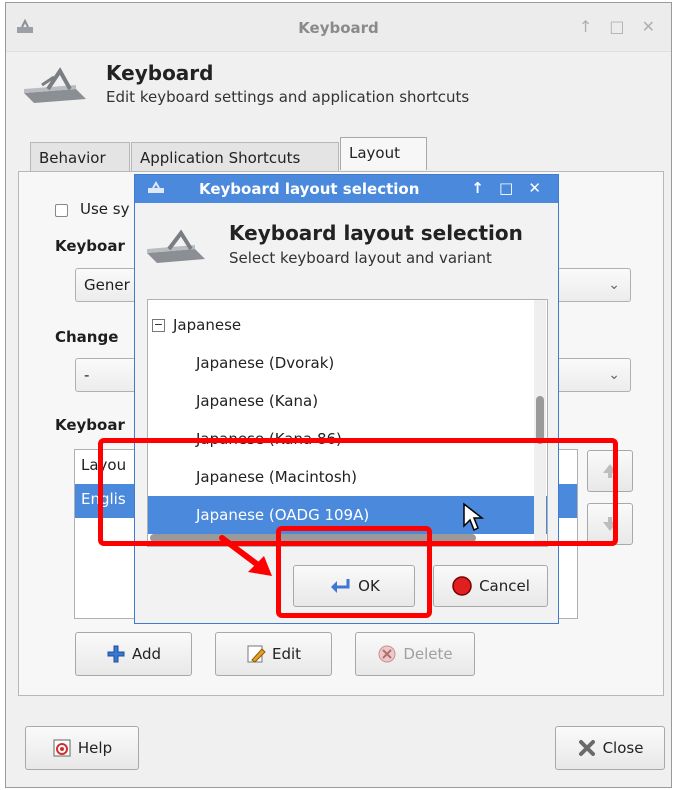 This screenshot has width=677, height=790. I want to click on dialog-title-bar: Keyboard layout selection ↑ □ ✕, so click(346, 189).